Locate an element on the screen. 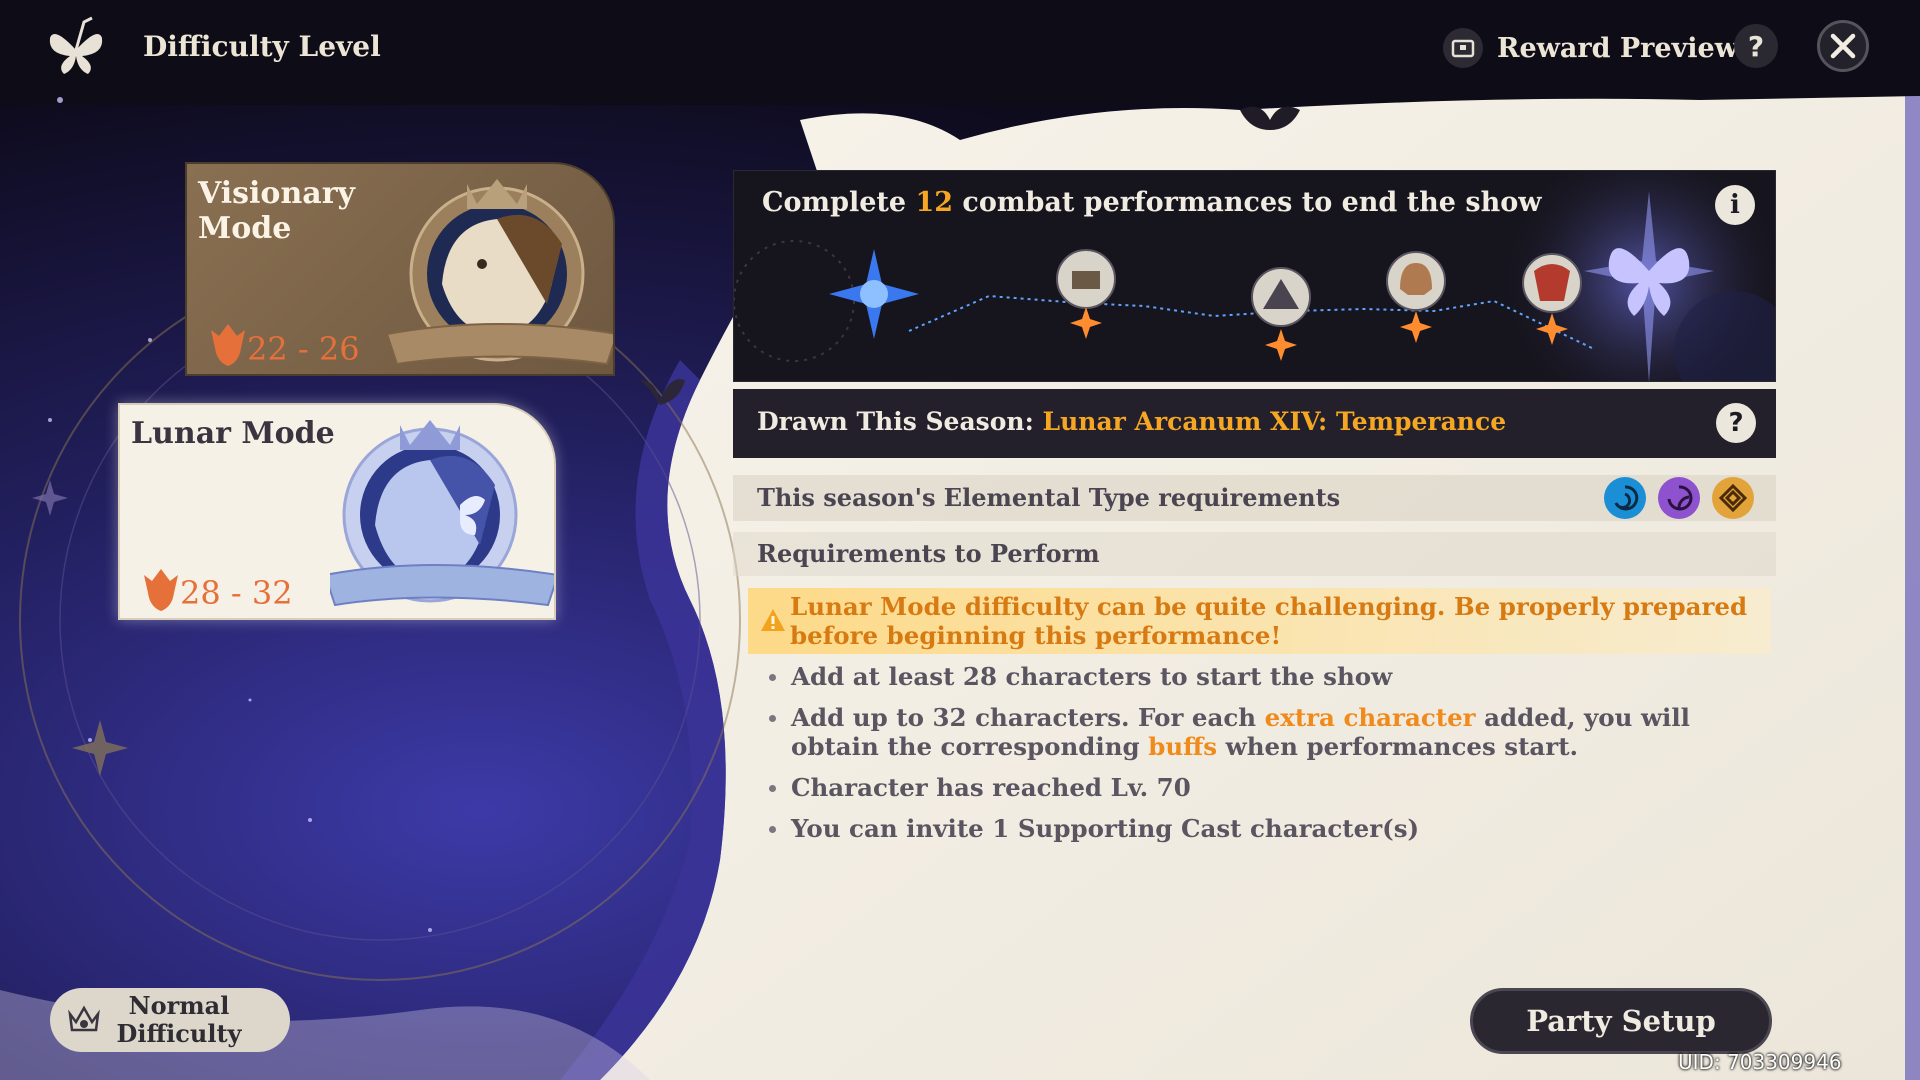 This screenshot has height=1080, width=1920. requirement-level: Character has reached Lv. 70 is located at coordinates (991, 787).